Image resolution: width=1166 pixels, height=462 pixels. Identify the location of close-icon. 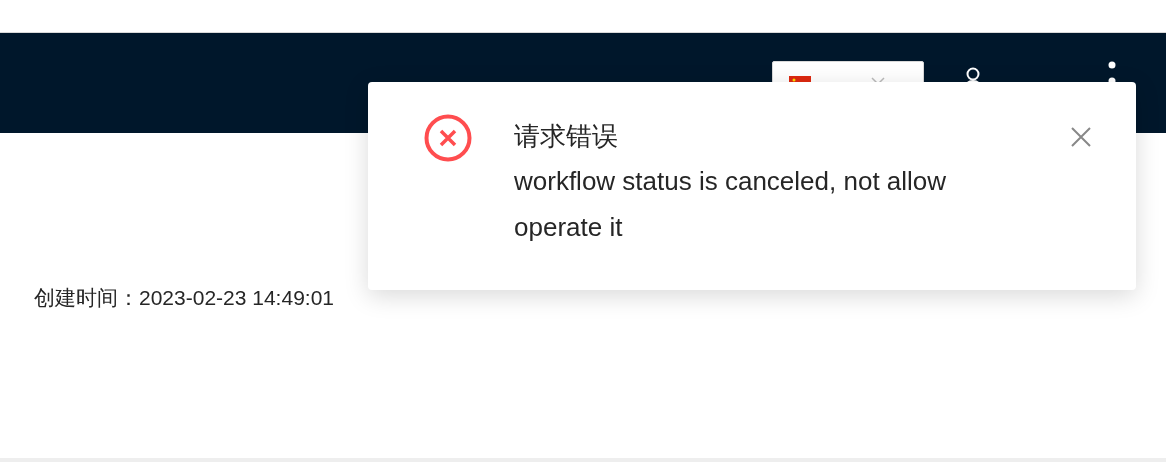
(1081, 137).